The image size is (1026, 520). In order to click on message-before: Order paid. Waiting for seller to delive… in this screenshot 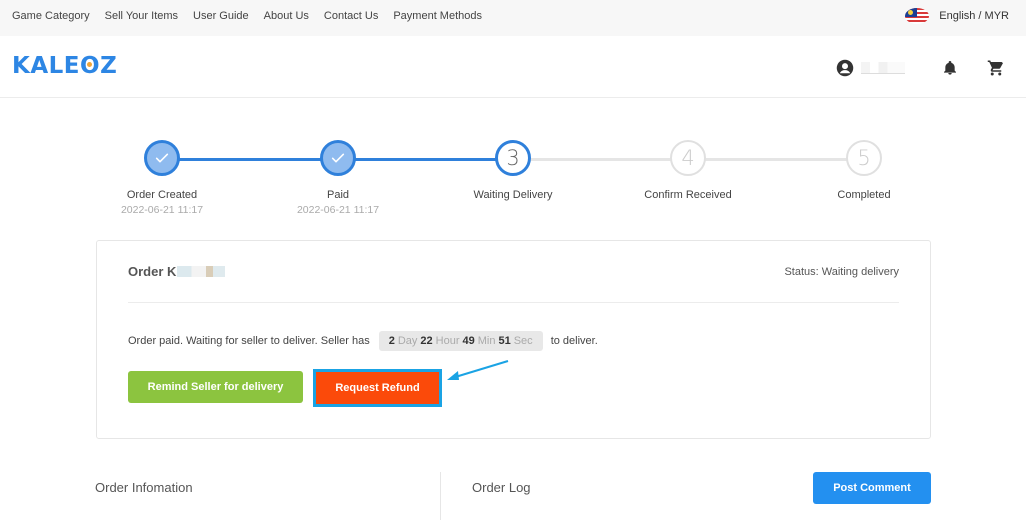, I will do `click(249, 341)`.